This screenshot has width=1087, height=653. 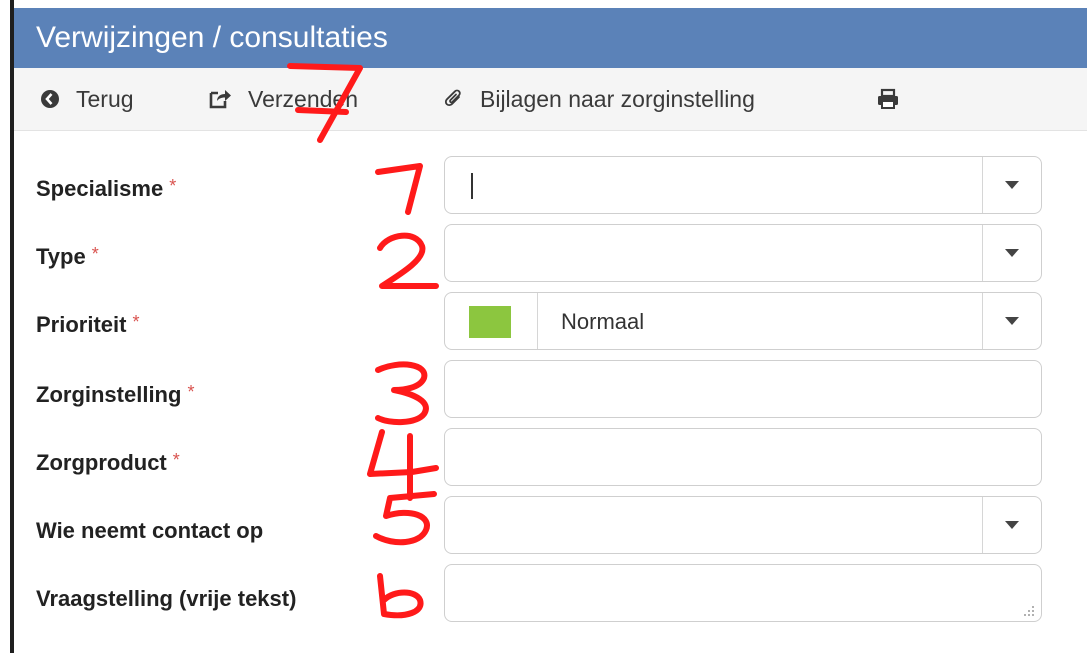 I want to click on contact-dropdown-toggle, so click(x=1011, y=525).